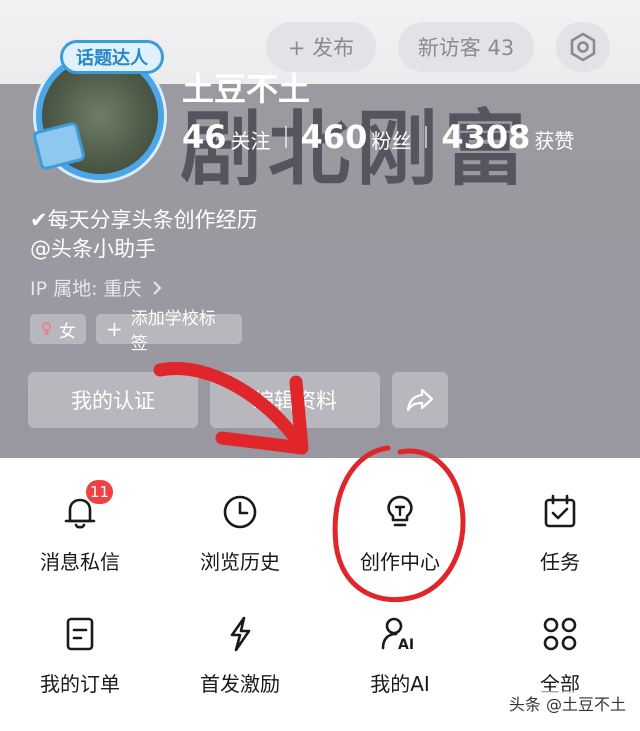  Describe the element at coordinates (100, 492) in the screenshot. I see `notification-badge: 11` at that location.